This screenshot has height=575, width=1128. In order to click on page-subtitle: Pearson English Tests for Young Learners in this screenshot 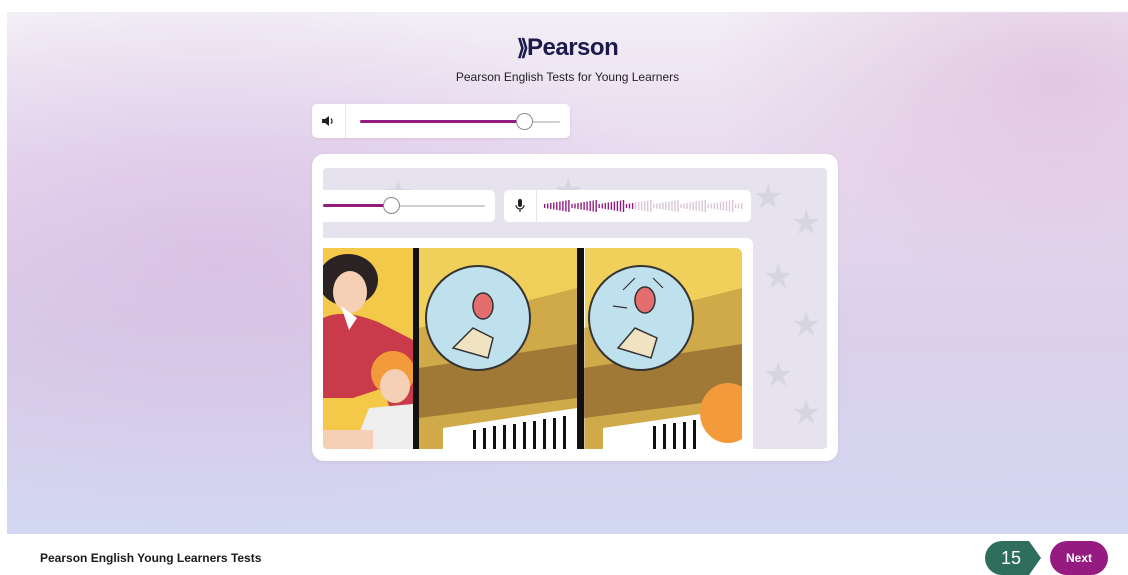, I will do `click(567, 77)`.